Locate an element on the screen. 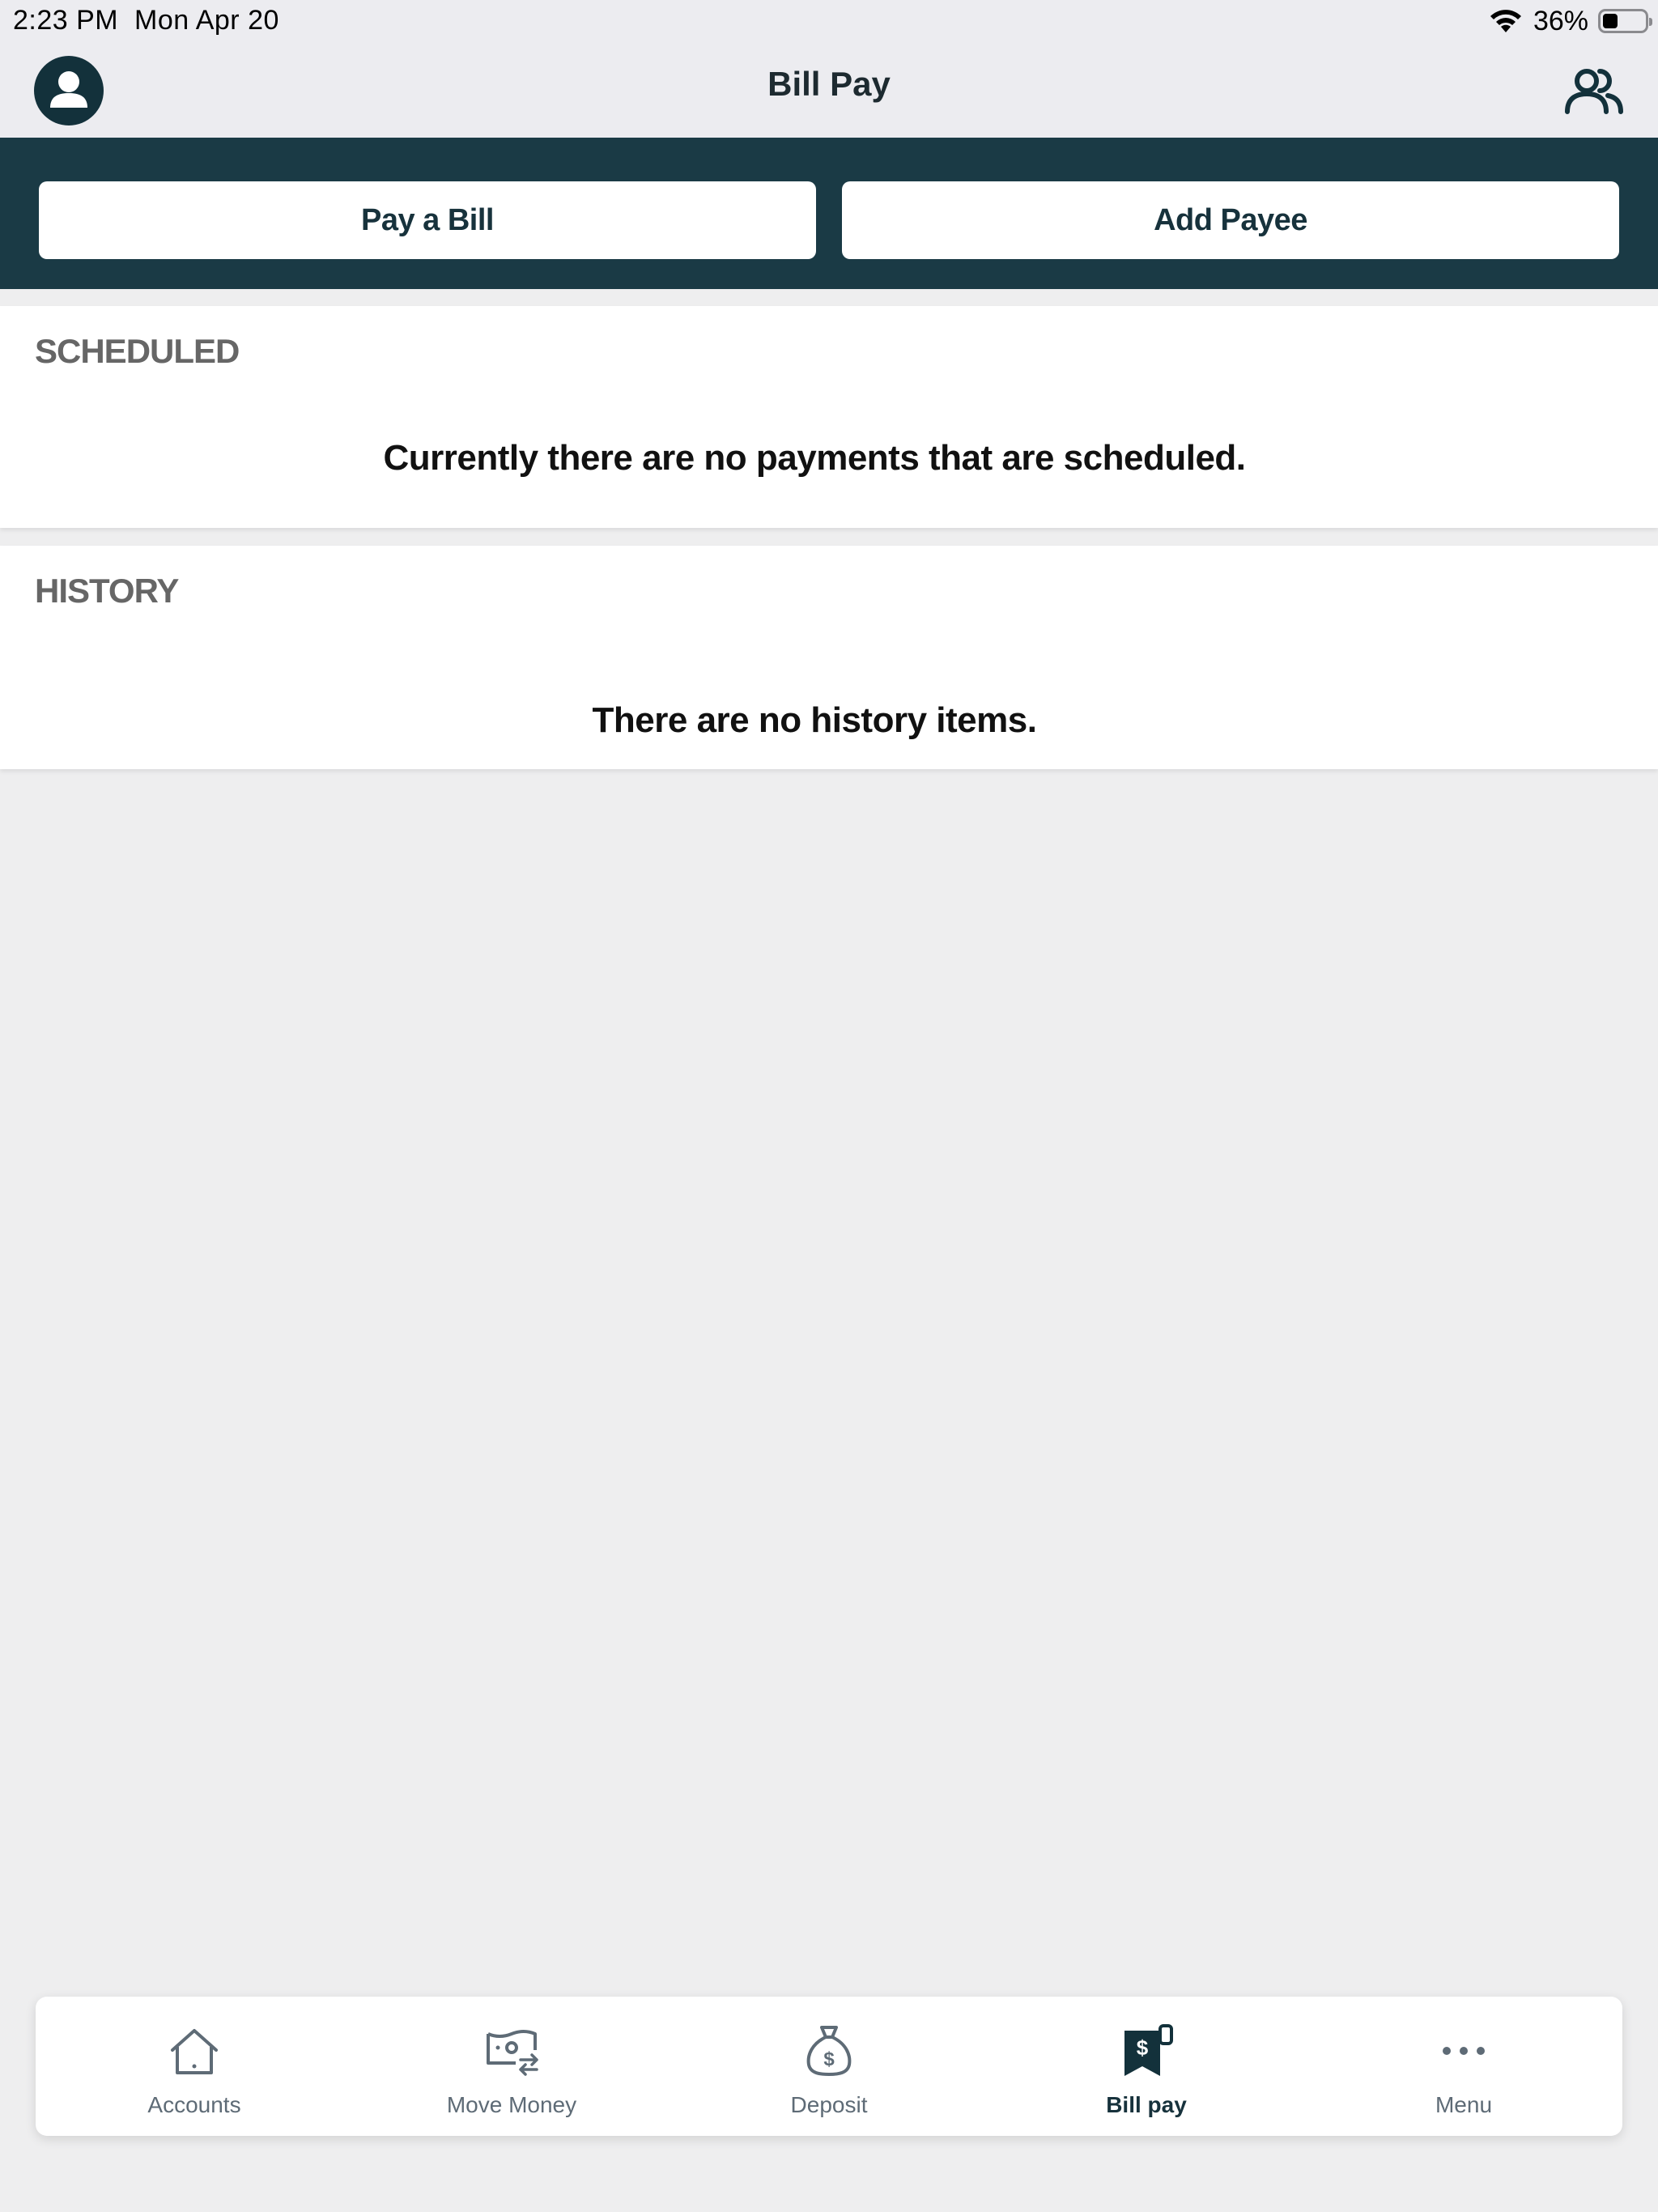 The height and width of the screenshot is (2212, 1658). status-bar: 2:23 PM Mon Apr 20 36% is located at coordinates (829, 21).